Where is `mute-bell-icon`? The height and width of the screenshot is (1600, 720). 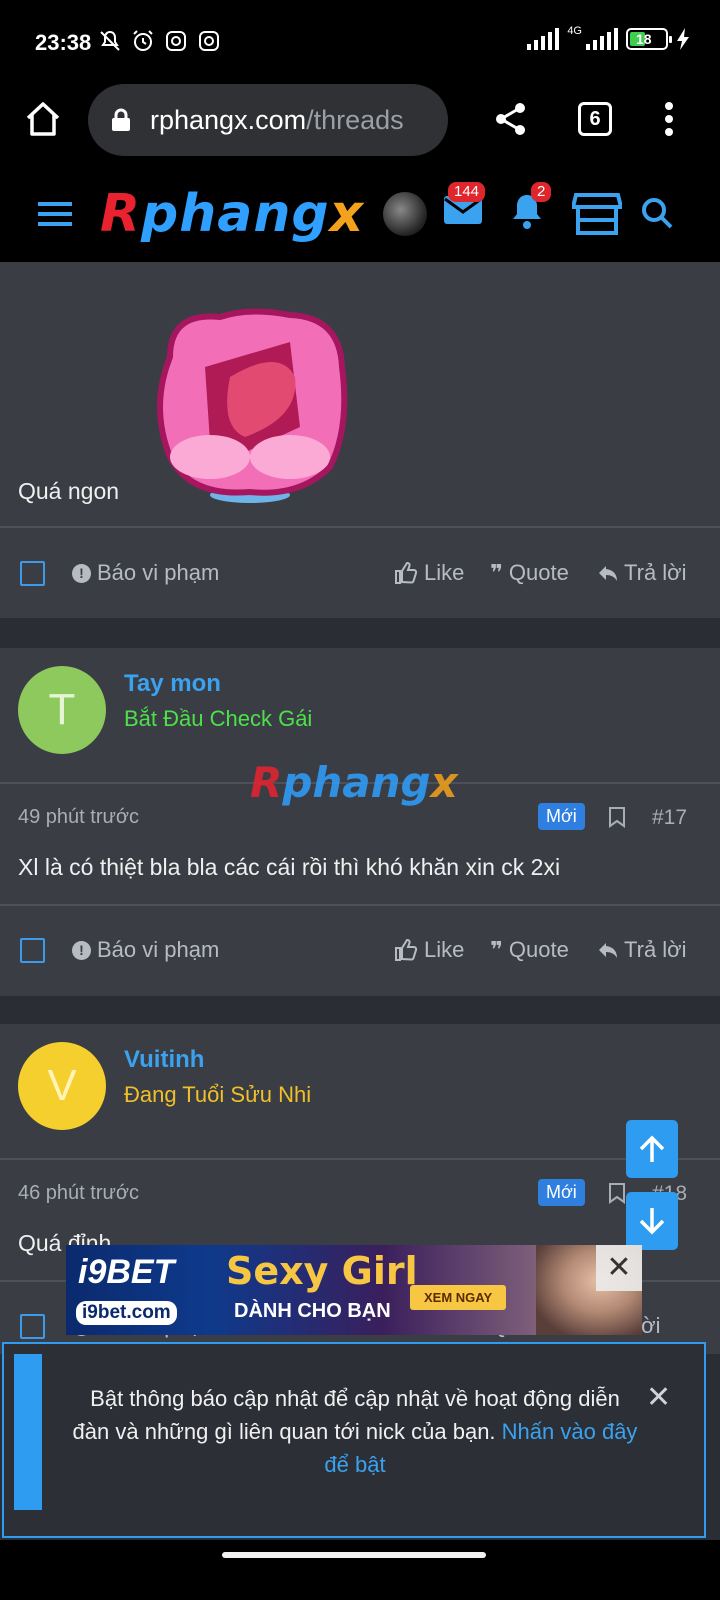 mute-bell-icon is located at coordinates (110, 40).